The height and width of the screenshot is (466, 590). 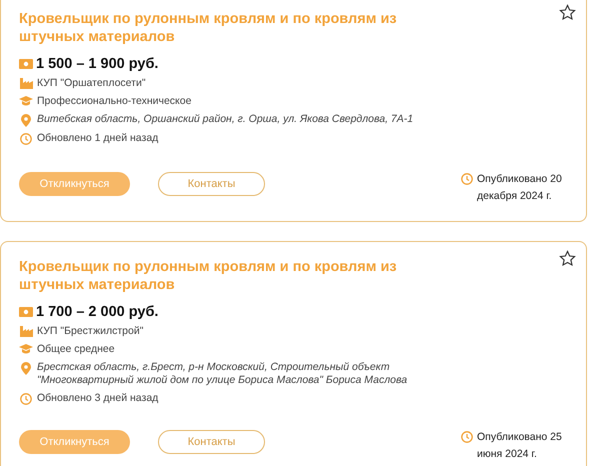 I want to click on published-date: Опубликовано 25 июня 2024 г., so click(x=520, y=446).